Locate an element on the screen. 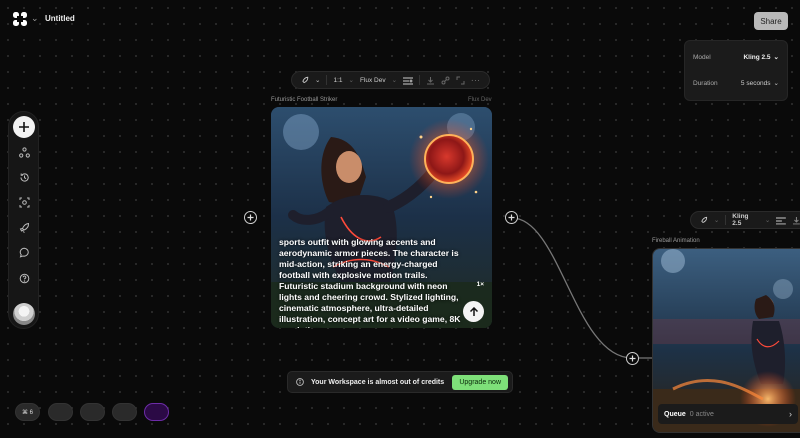  upgrade-button: Upgrade now is located at coordinates (480, 382).